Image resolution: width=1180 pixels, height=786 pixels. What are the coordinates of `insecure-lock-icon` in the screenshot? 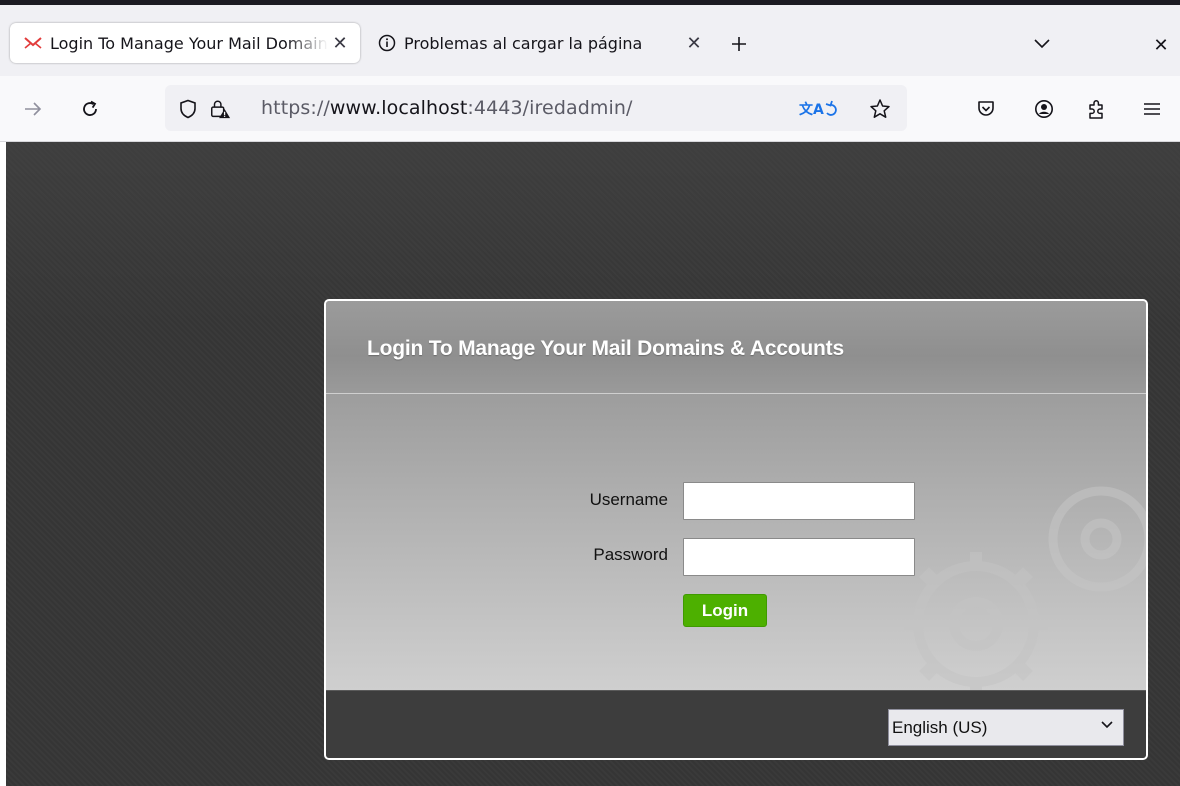 It's located at (220, 109).